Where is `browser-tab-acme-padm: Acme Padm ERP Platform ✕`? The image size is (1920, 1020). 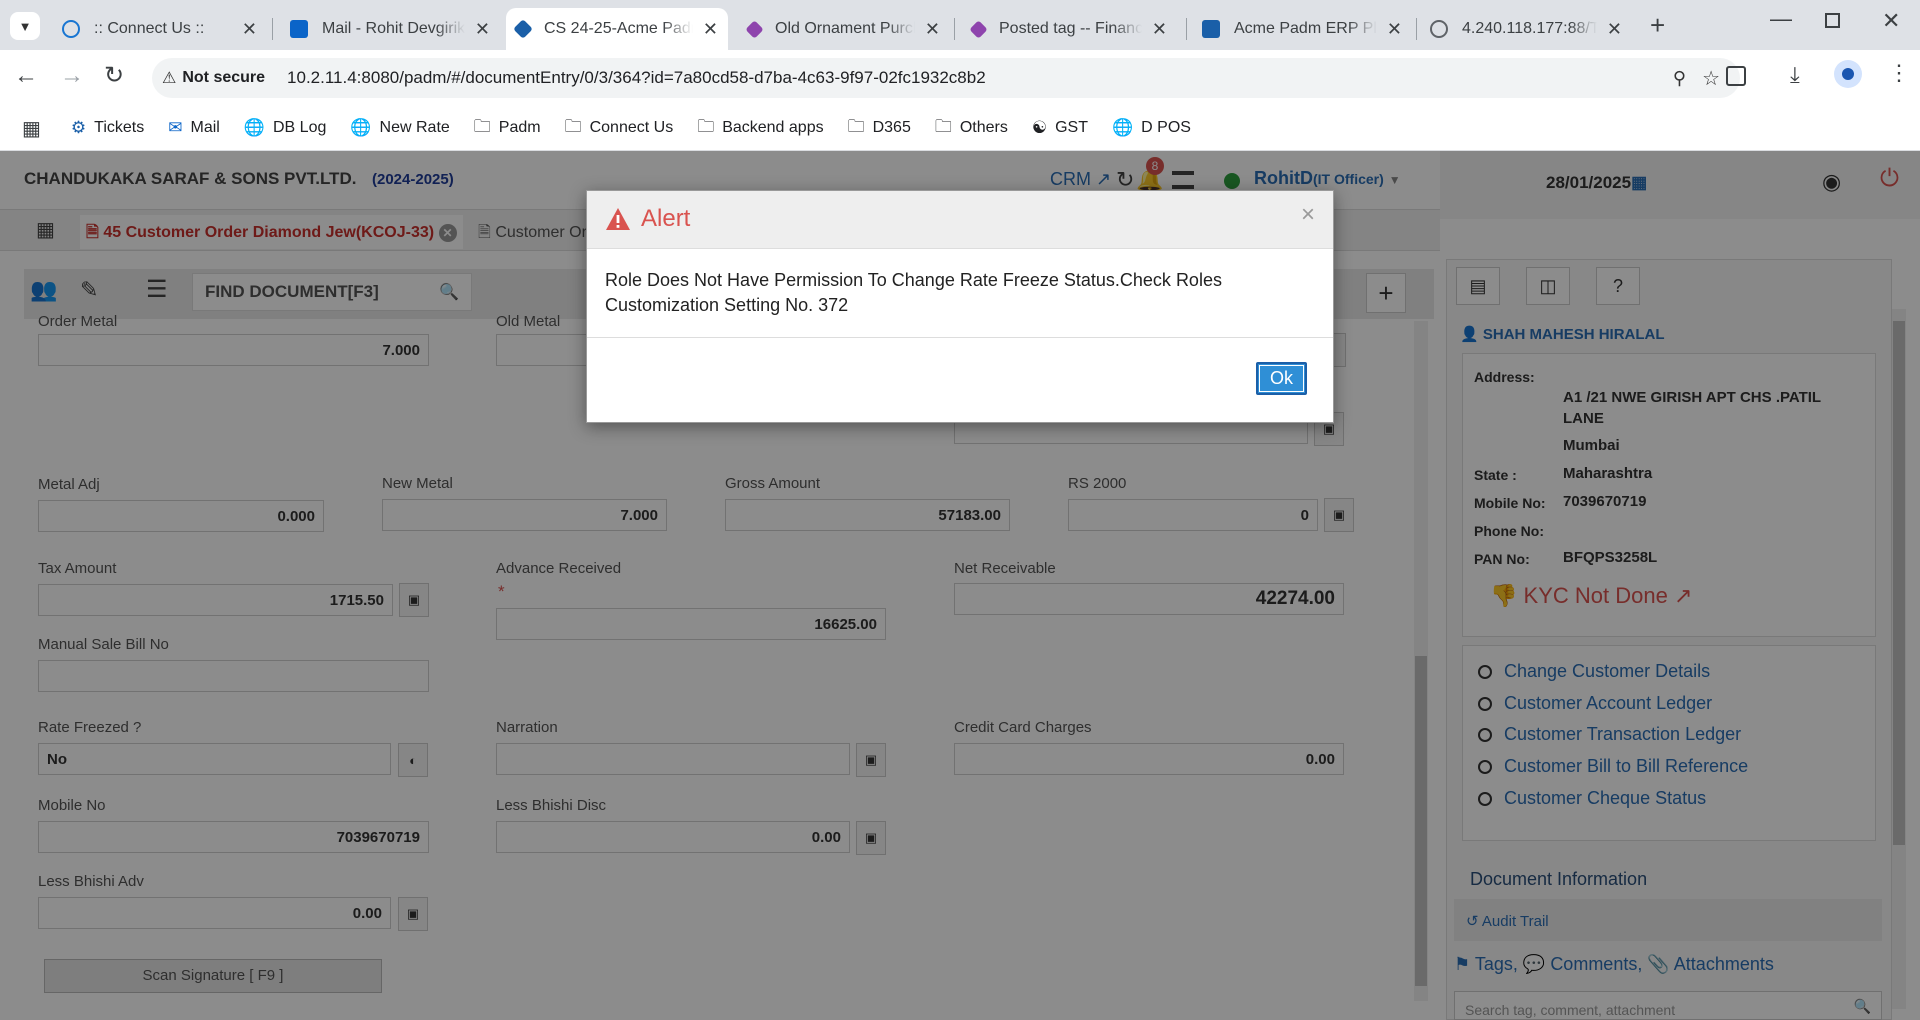
browser-tab-acme-padm: Acme Padm ERP Platform ✕ is located at coordinates (1302, 29).